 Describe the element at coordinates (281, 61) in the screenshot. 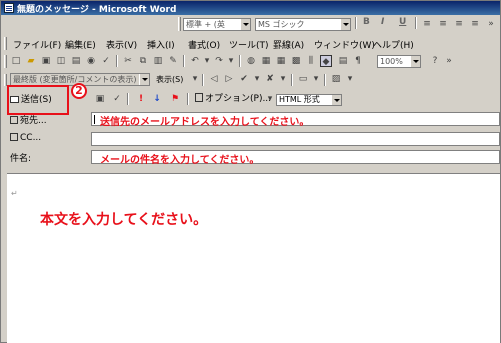

I see `insert-table-icon: ▦` at that location.